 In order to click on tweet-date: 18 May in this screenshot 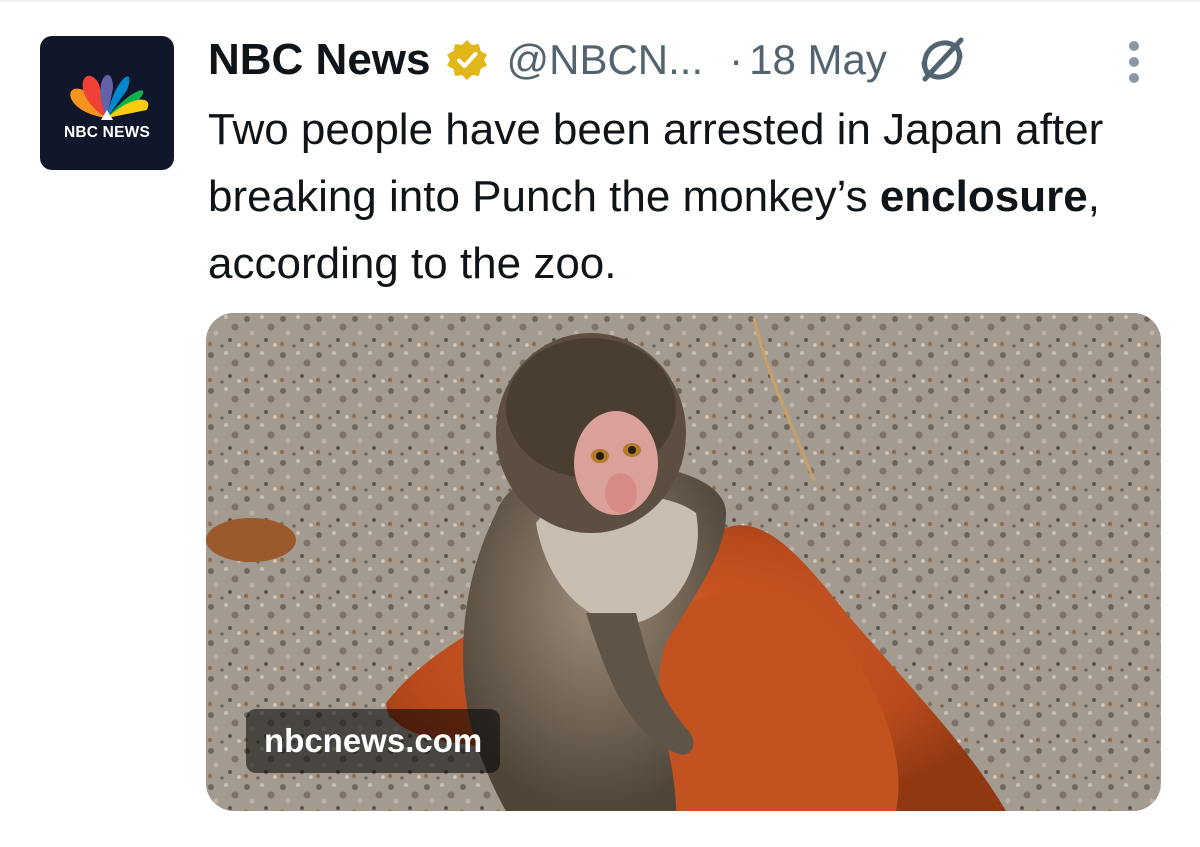, I will do `click(818, 60)`.